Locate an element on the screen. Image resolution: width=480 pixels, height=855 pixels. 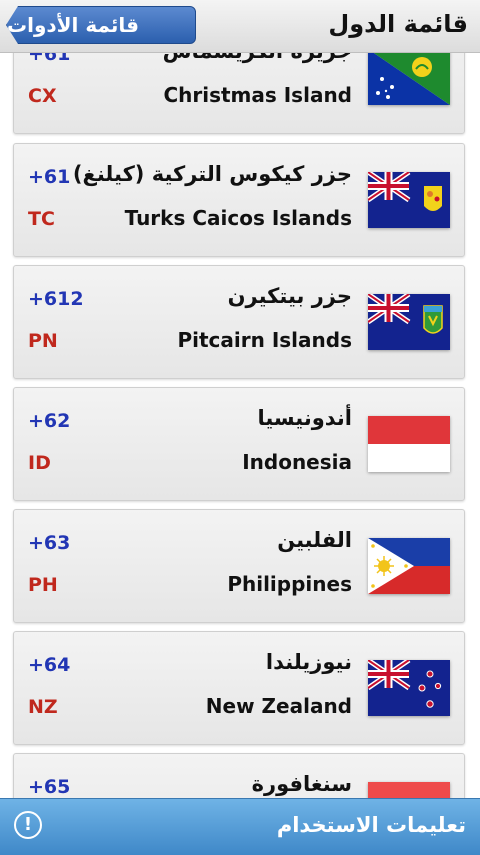
country-row: +64 NZ نيوزيلندا New Zealand is located at coordinates (239, 688).